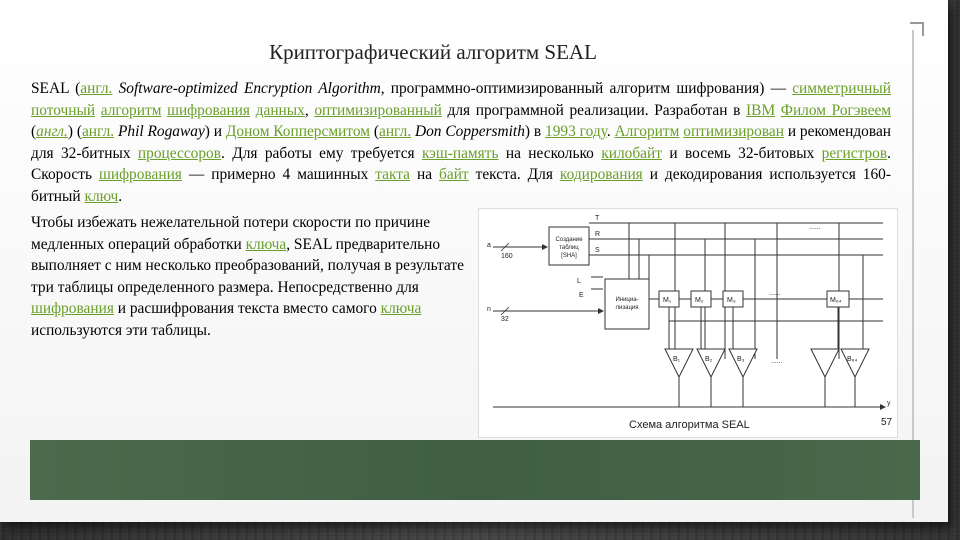 The height and width of the screenshot is (540, 960). What do you see at coordinates (597, 234) in the screenshot?
I see `signal-r: R` at bounding box center [597, 234].